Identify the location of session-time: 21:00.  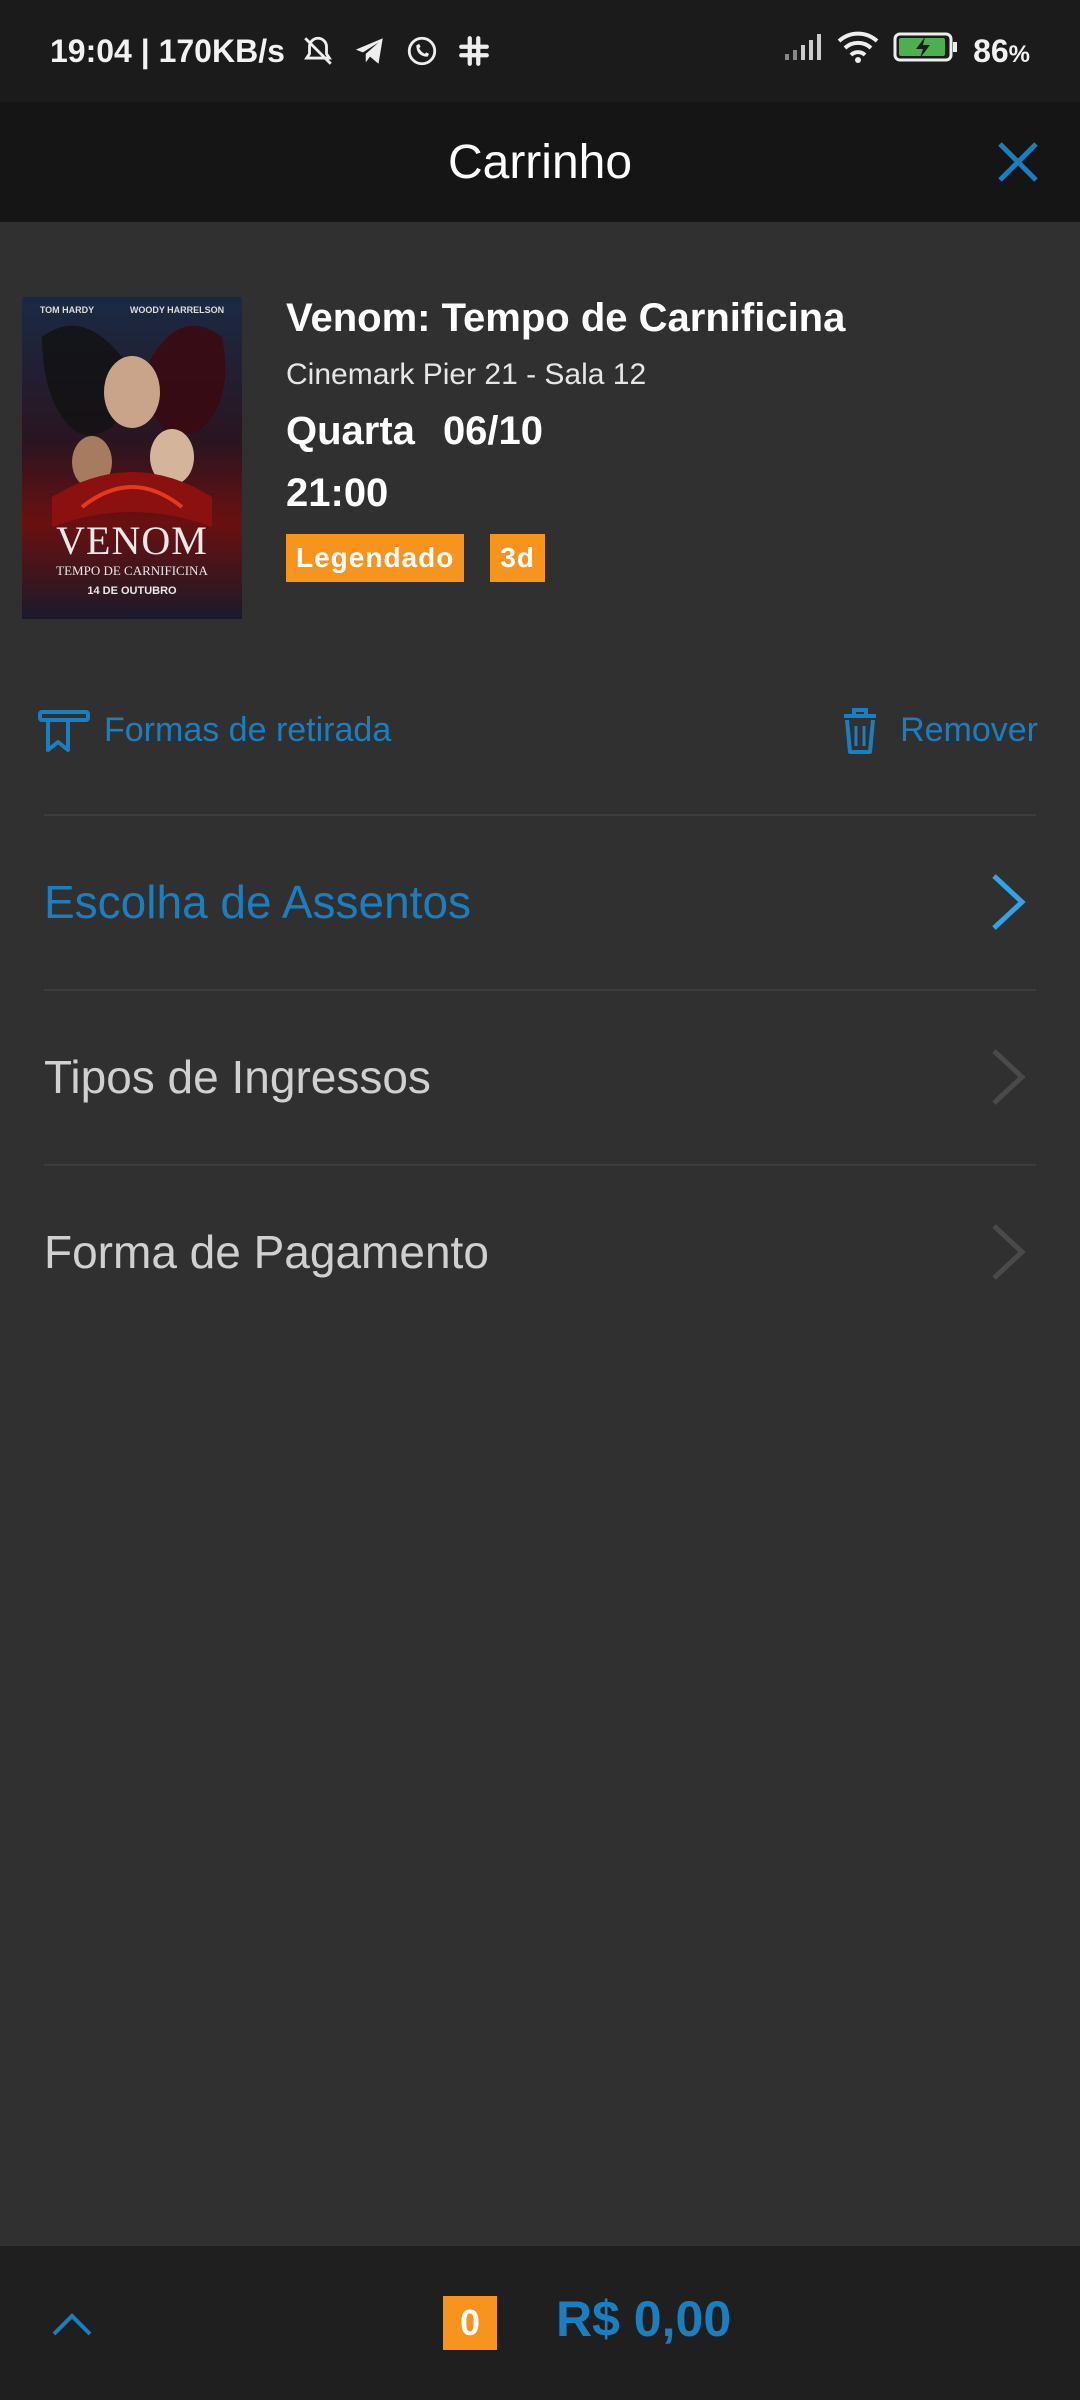
(337, 493).